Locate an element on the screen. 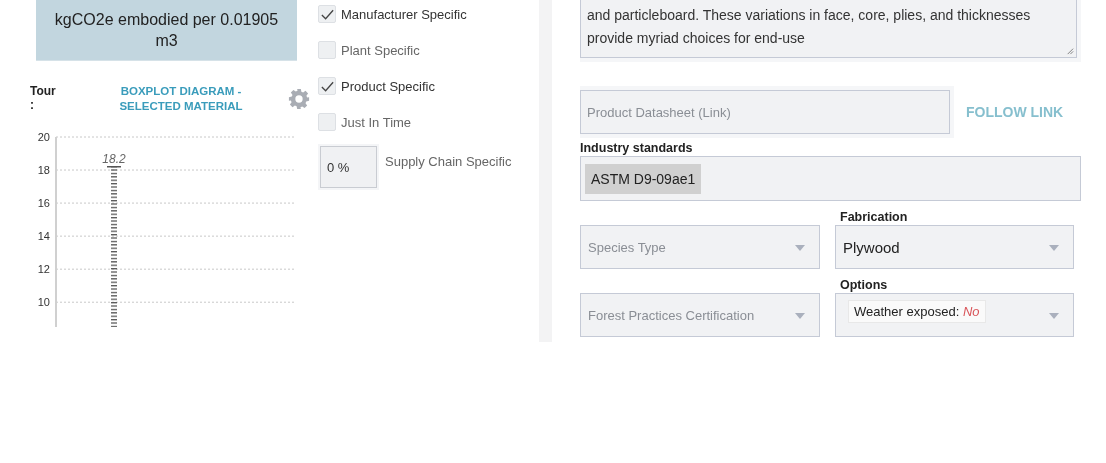  specificity-checkbox: Just In Time is located at coordinates (428, 122).